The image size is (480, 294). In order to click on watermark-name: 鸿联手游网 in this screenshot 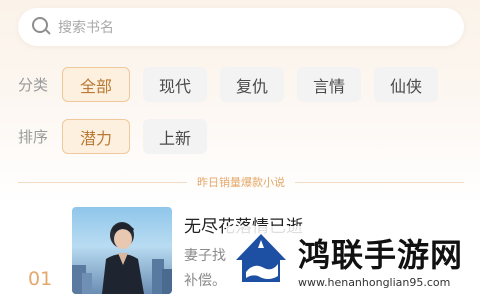, I will do `click(381, 255)`.